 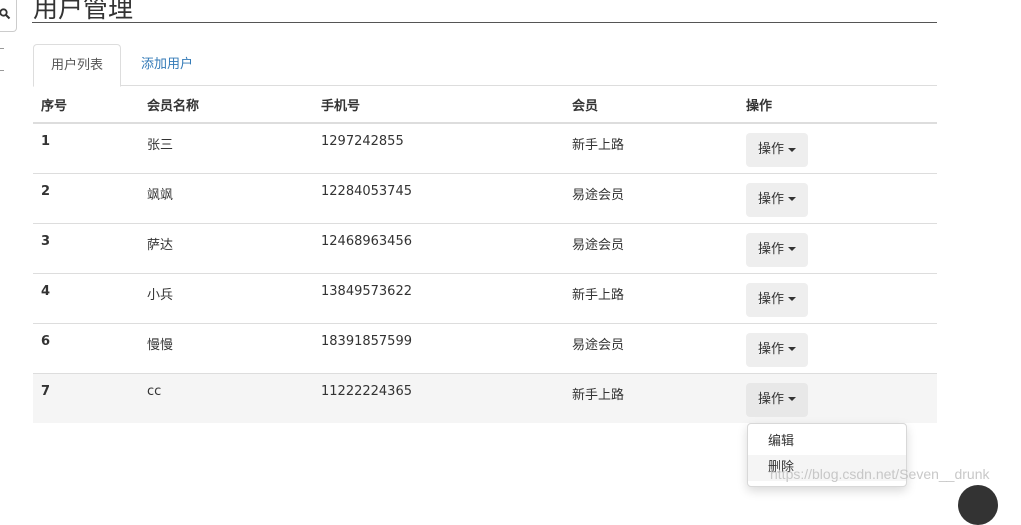 I want to click on page-title: 用户管理, so click(x=484, y=11).